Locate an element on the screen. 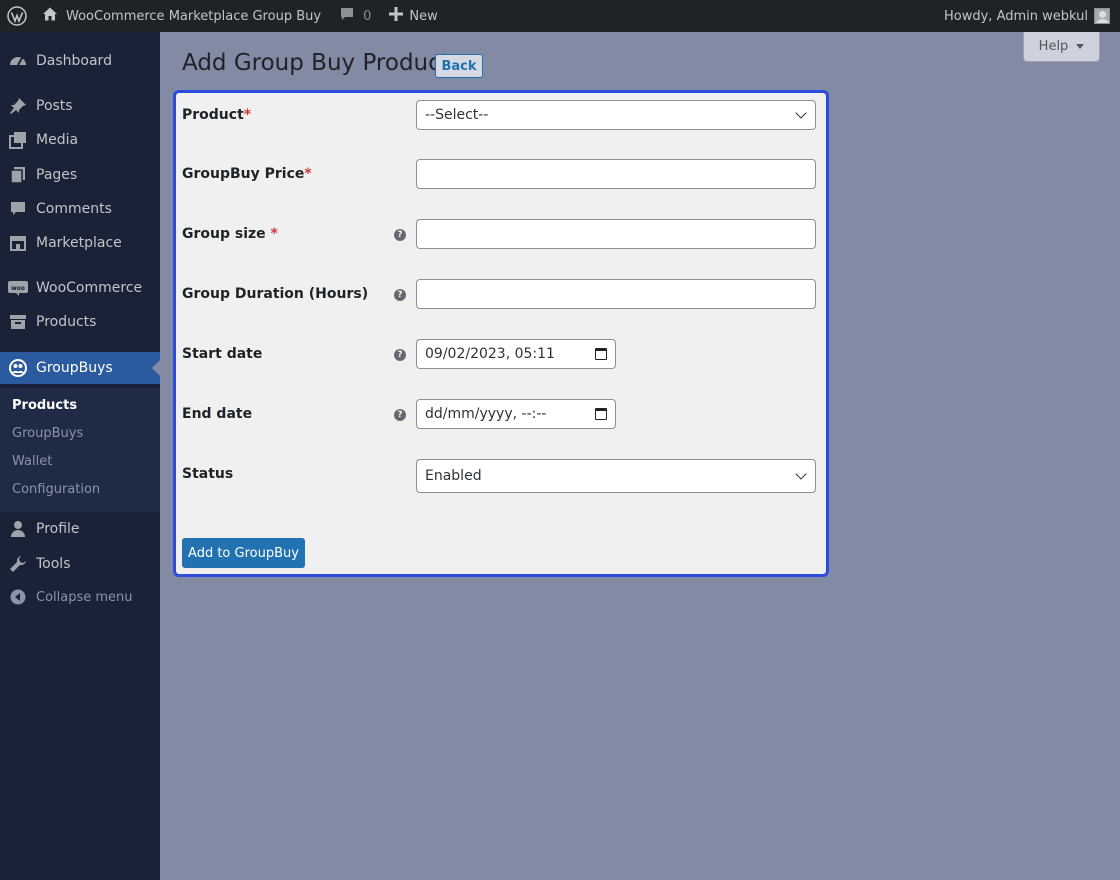  product-select: --Select-- is located at coordinates (616, 115).